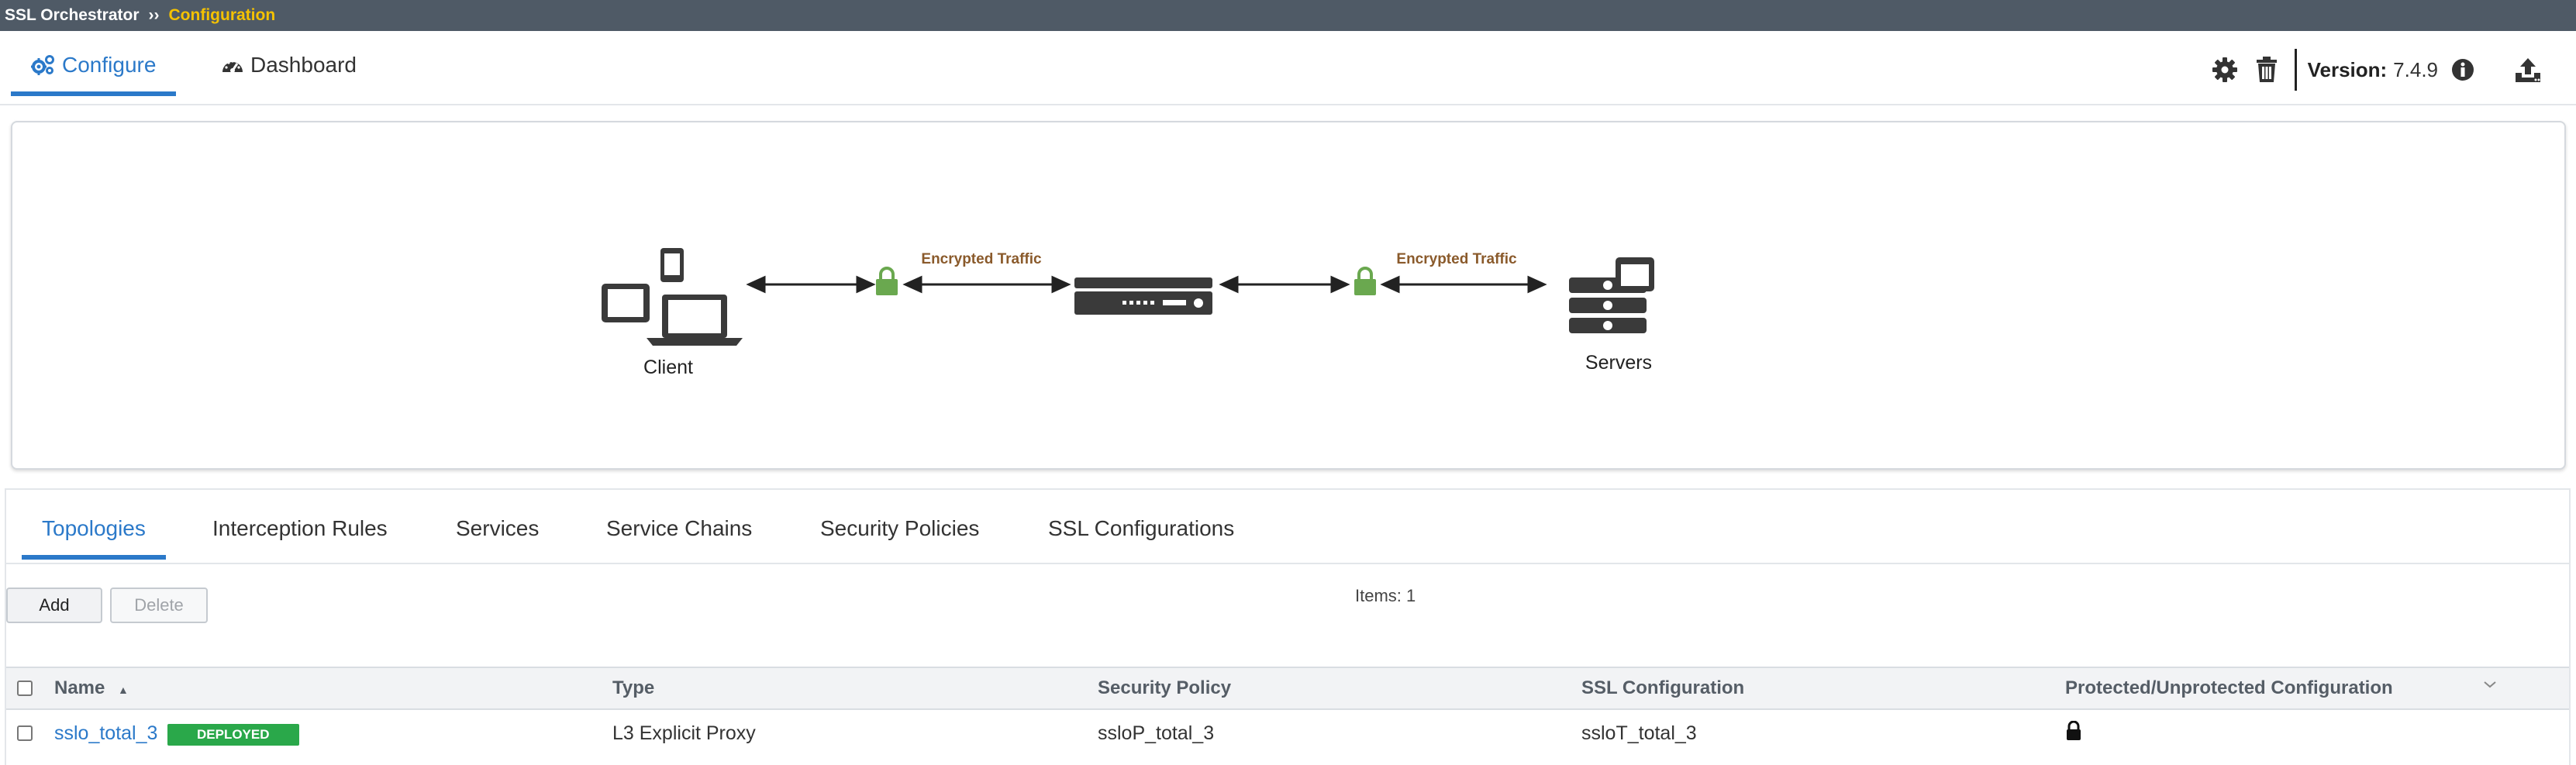 Image resolution: width=2576 pixels, height=765 pixels. I want to click on tab-ssl-configurations-label: SSL Configurations, so click(1141, 528).